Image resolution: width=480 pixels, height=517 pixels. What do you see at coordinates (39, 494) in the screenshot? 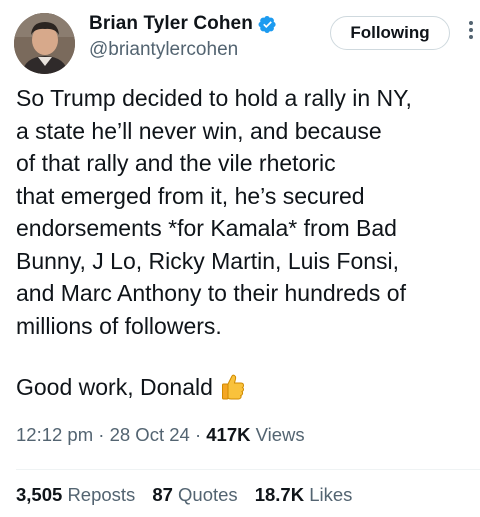
I see `reposts-count: 3,505` at bounding box center [39, 494].